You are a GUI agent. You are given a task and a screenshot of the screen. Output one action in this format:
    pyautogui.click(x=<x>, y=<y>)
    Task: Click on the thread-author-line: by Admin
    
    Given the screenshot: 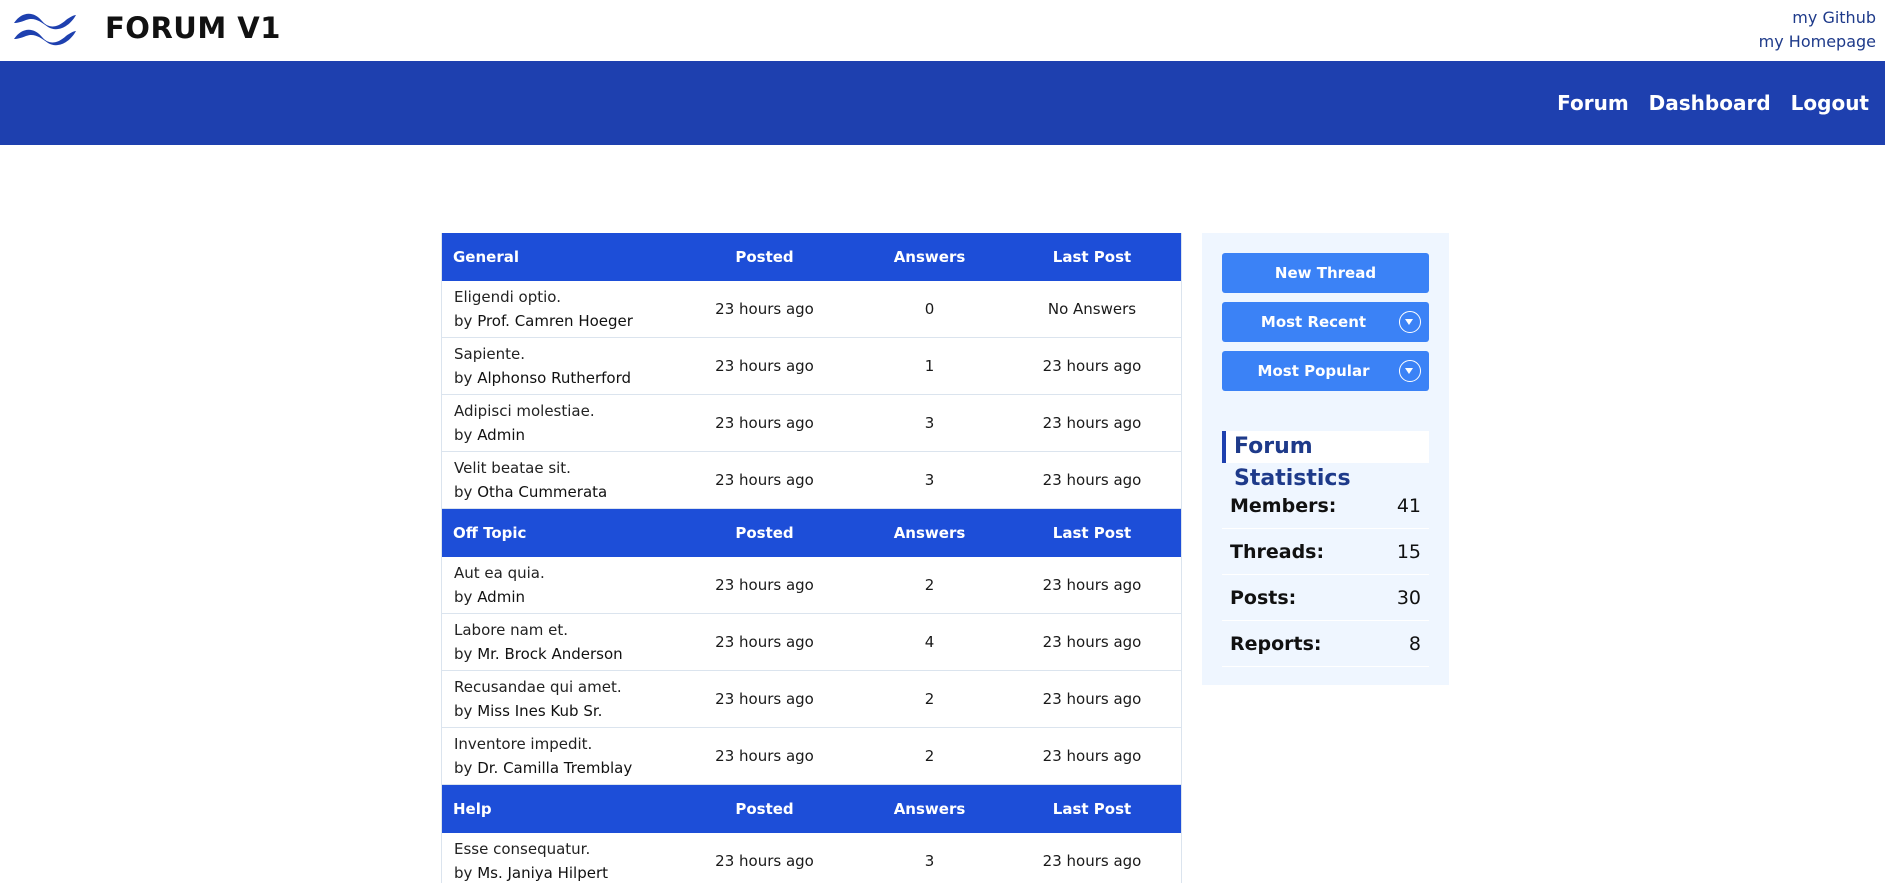 What is the action you would take?
    pyautogui.click(x=568, y=435)
    